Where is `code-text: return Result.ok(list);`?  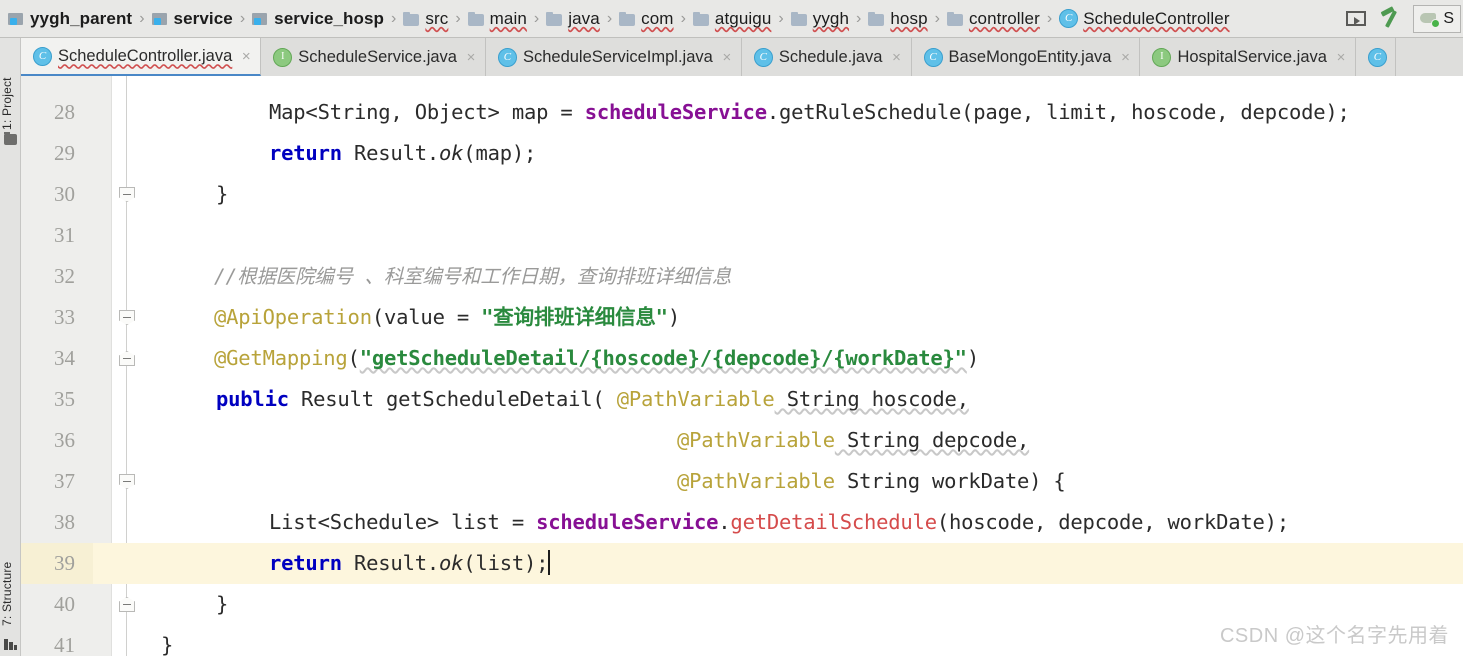
code-text: return Result.ok(list); is located at coordinates (410, 562).